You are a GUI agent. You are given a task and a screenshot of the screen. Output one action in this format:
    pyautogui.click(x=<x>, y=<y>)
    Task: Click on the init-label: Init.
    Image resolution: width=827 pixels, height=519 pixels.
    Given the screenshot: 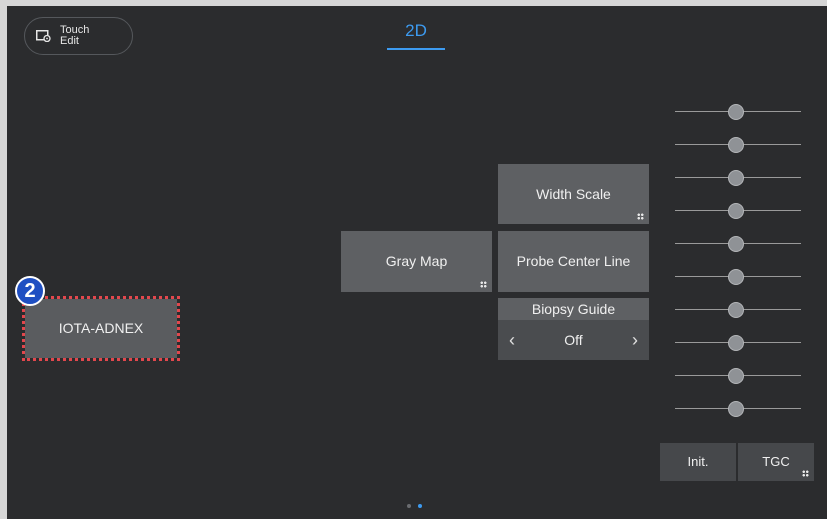 What is the action you would take?
    pyautogui.click(x=698, y=461)
    